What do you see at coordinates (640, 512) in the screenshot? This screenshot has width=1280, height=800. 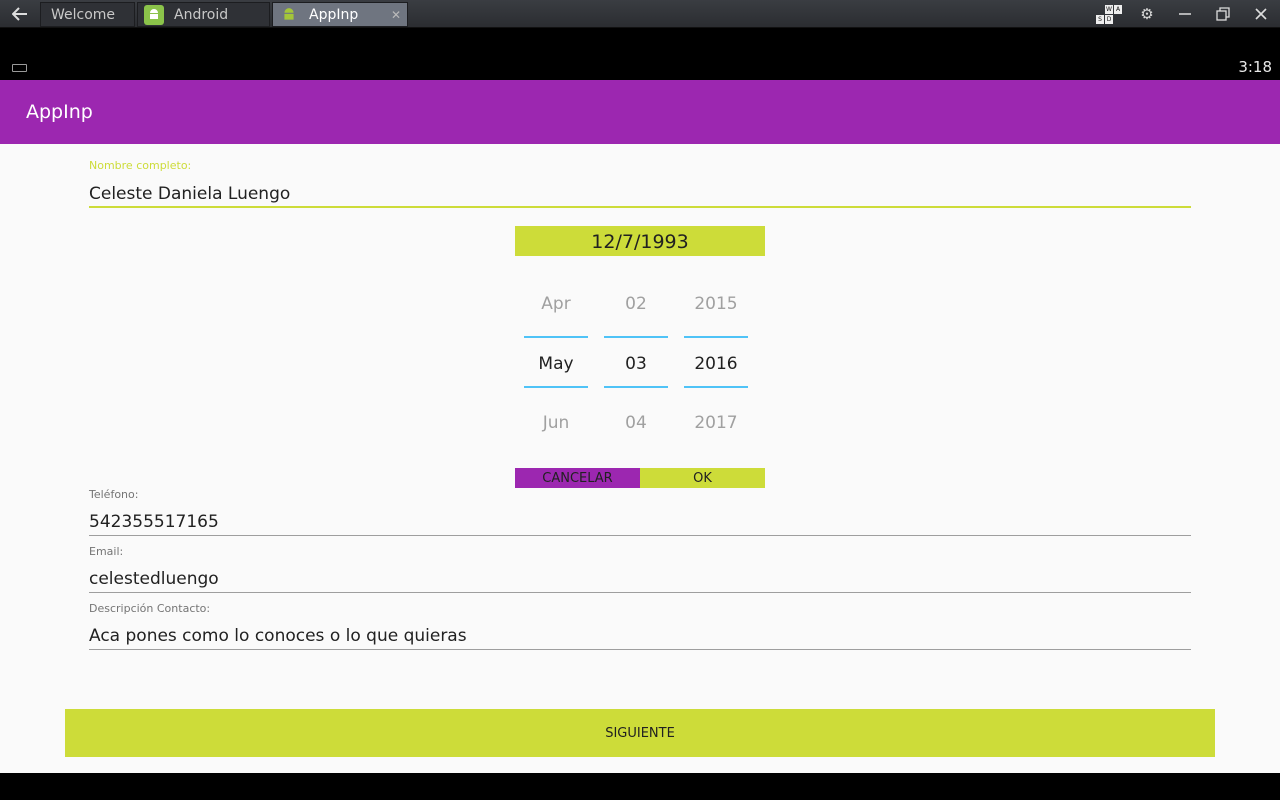 I see `phone-field: Teléfono: 542355517165` at bounding box center [640, 512].